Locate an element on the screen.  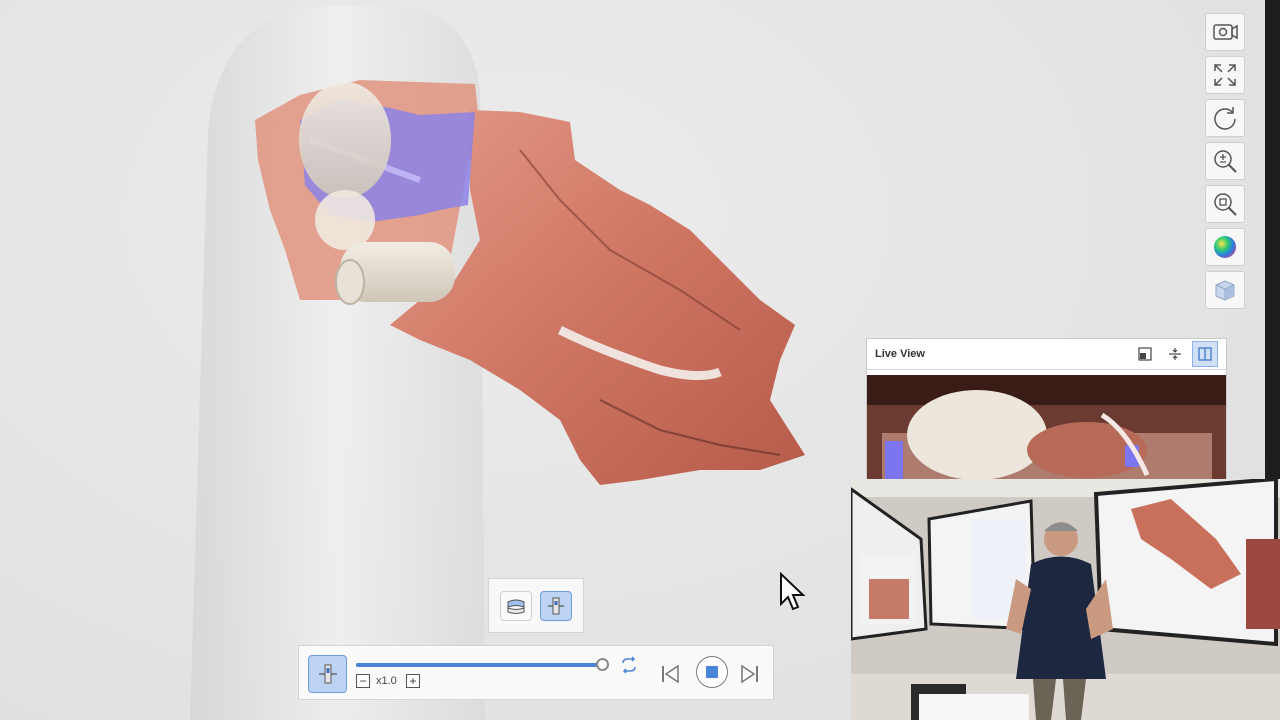
playback-mode-button is located at coordinates (327, 674).